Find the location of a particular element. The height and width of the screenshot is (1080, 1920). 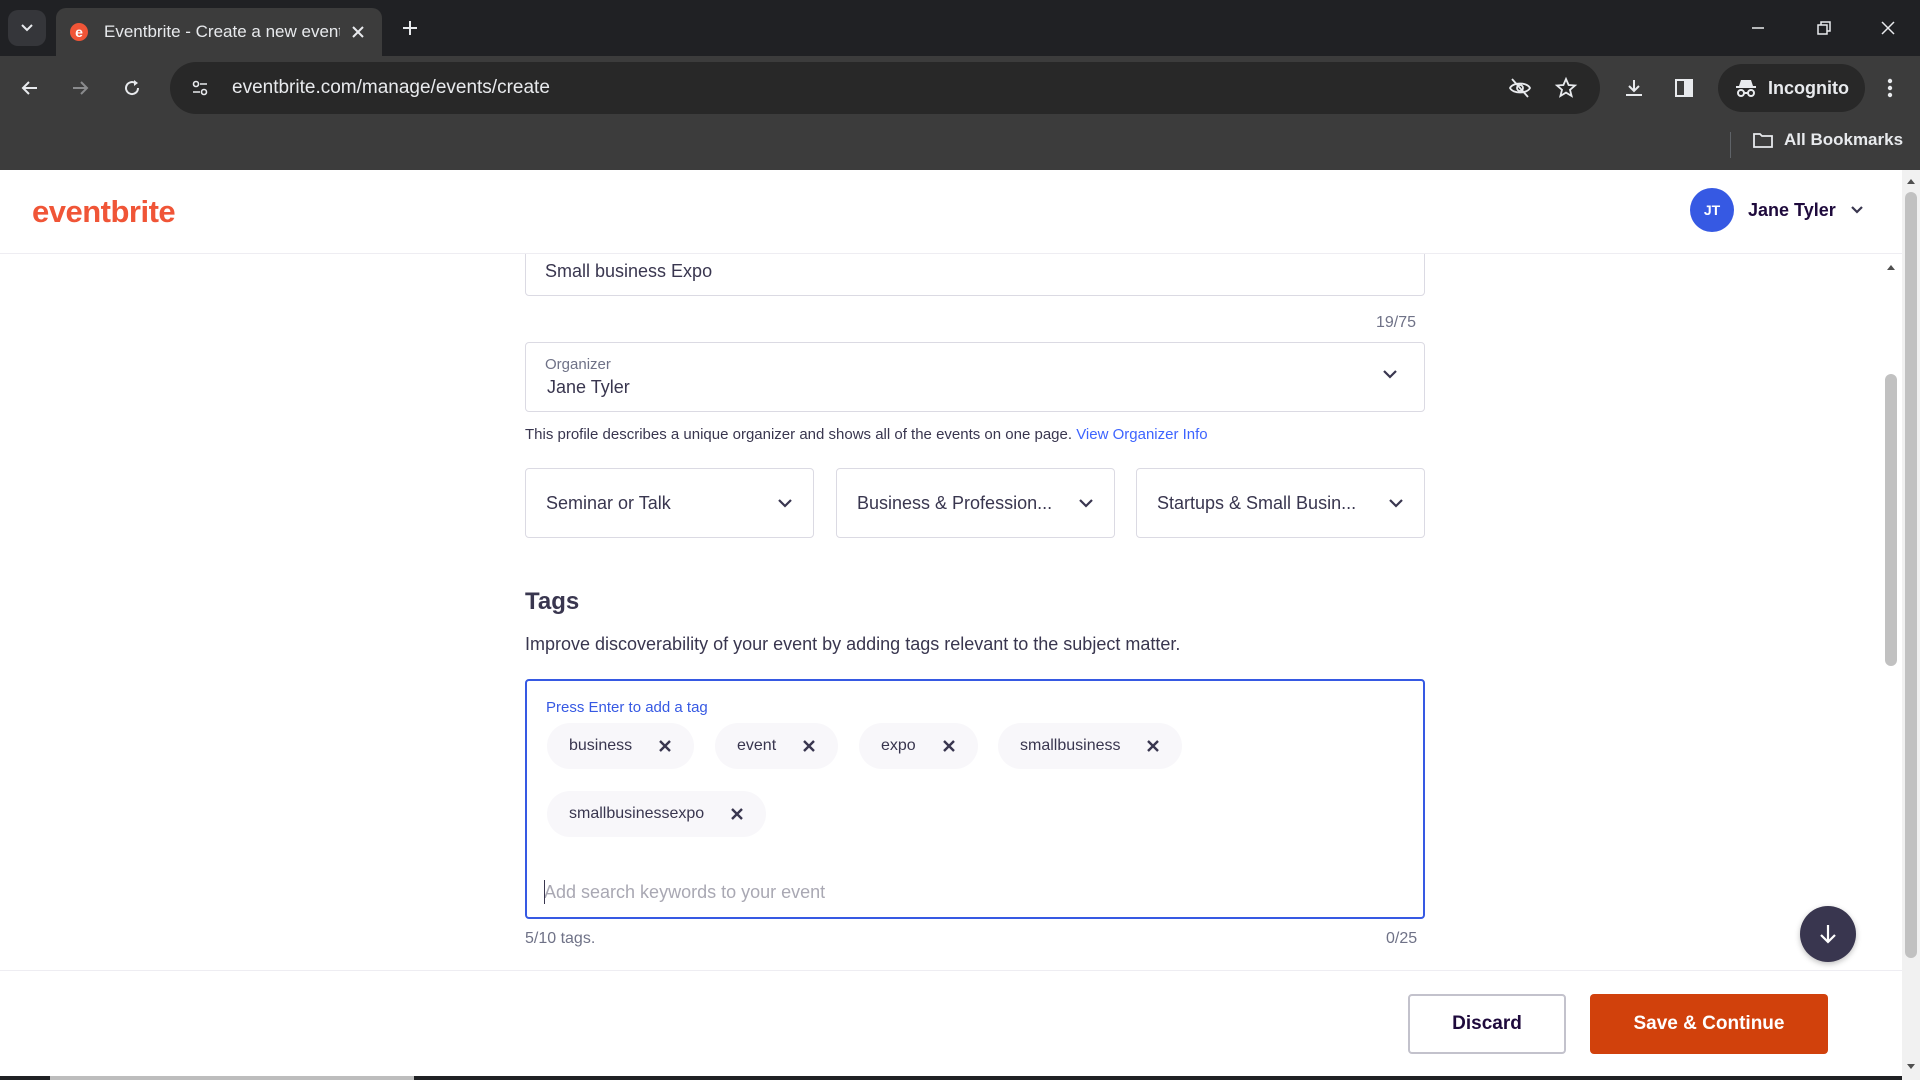

window-close-button is located at coordinates (1888, 28).